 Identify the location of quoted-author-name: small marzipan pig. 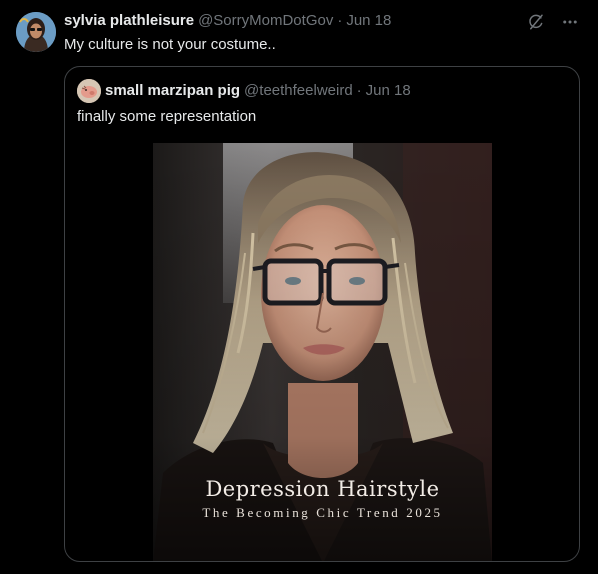
(172, 91).